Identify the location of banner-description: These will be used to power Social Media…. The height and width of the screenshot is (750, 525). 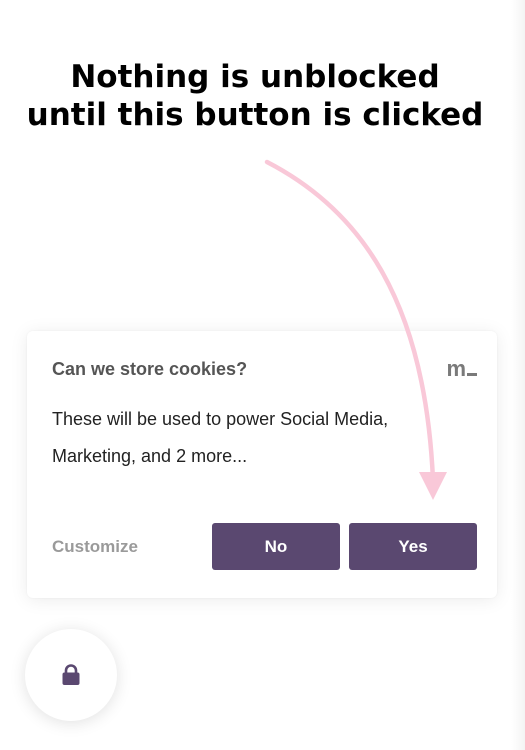
(262, 438).